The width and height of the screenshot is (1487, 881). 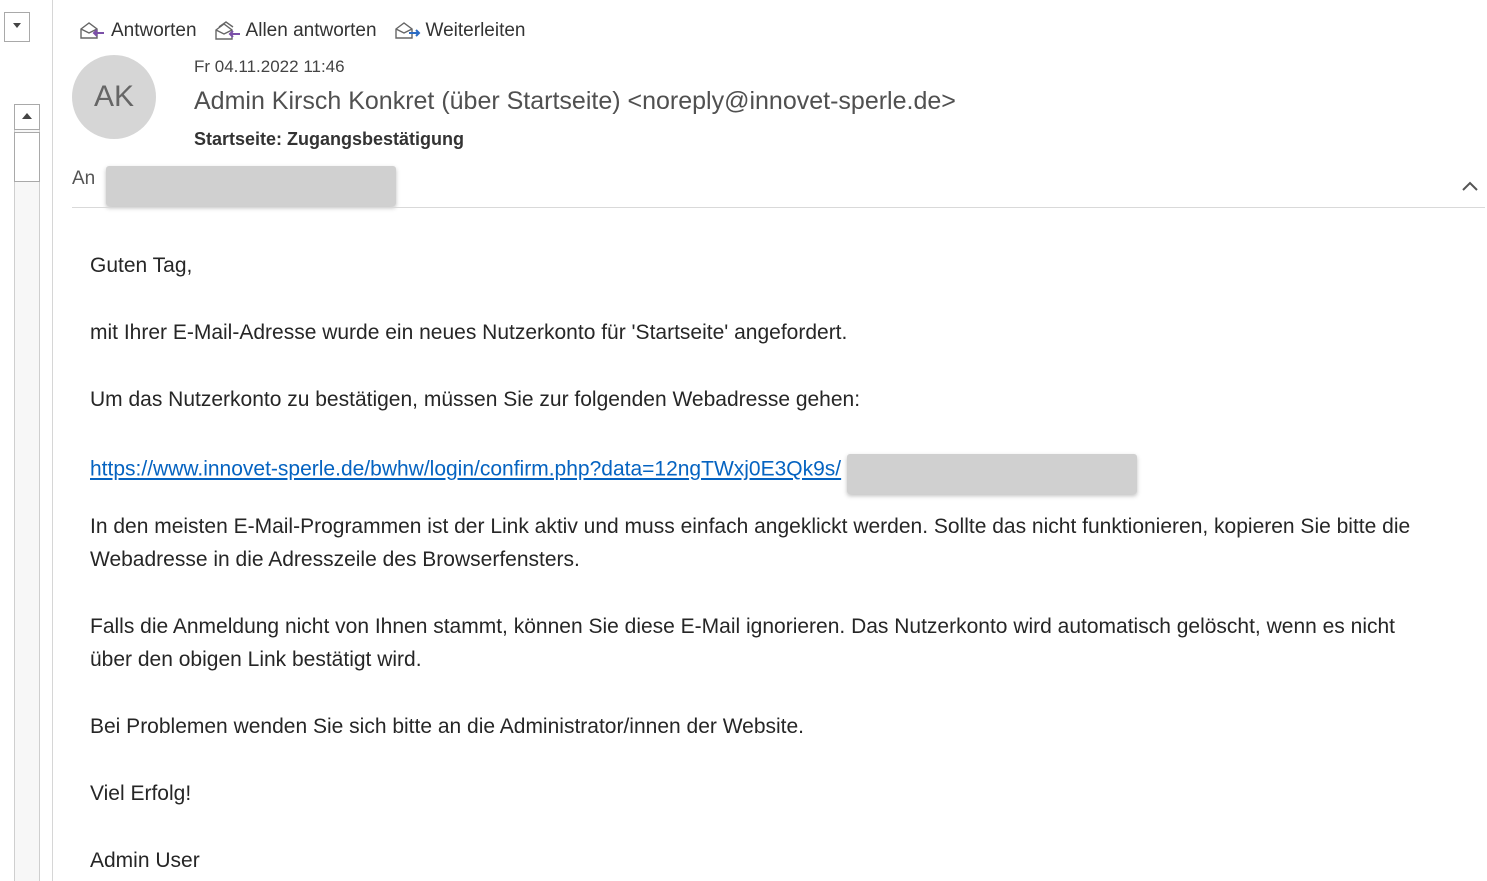 I want to click on scroll-up-button, so click(x=27, y=117).